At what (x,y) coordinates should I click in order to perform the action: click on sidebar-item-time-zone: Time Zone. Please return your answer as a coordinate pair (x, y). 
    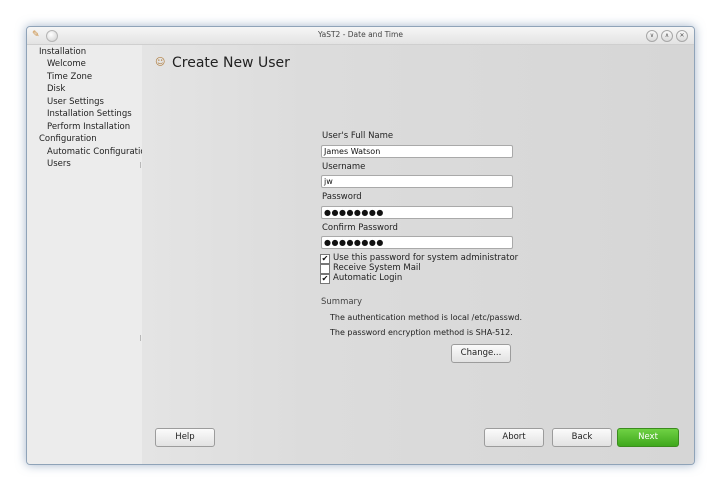
    Looking at the image, I should click on (69, 77).